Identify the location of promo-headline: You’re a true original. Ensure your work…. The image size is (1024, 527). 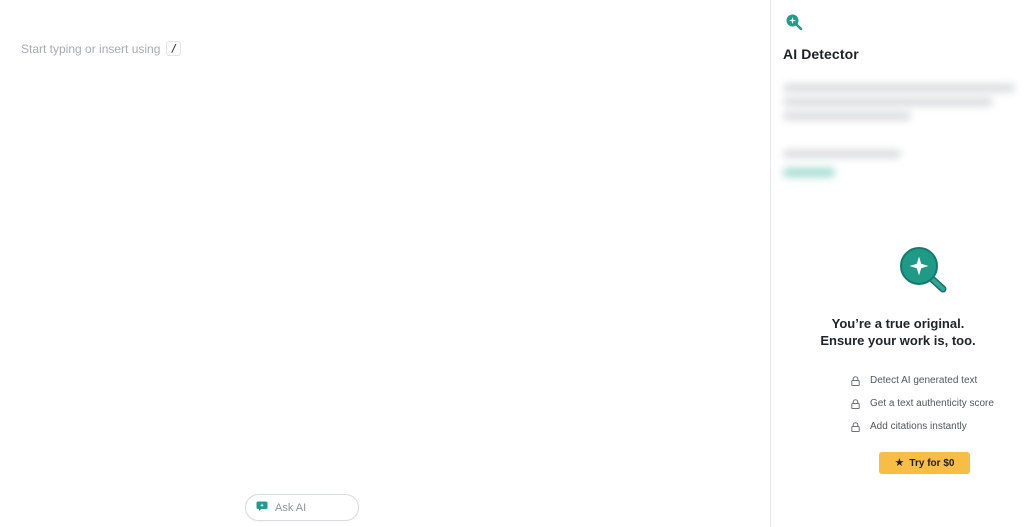
(897, 332).